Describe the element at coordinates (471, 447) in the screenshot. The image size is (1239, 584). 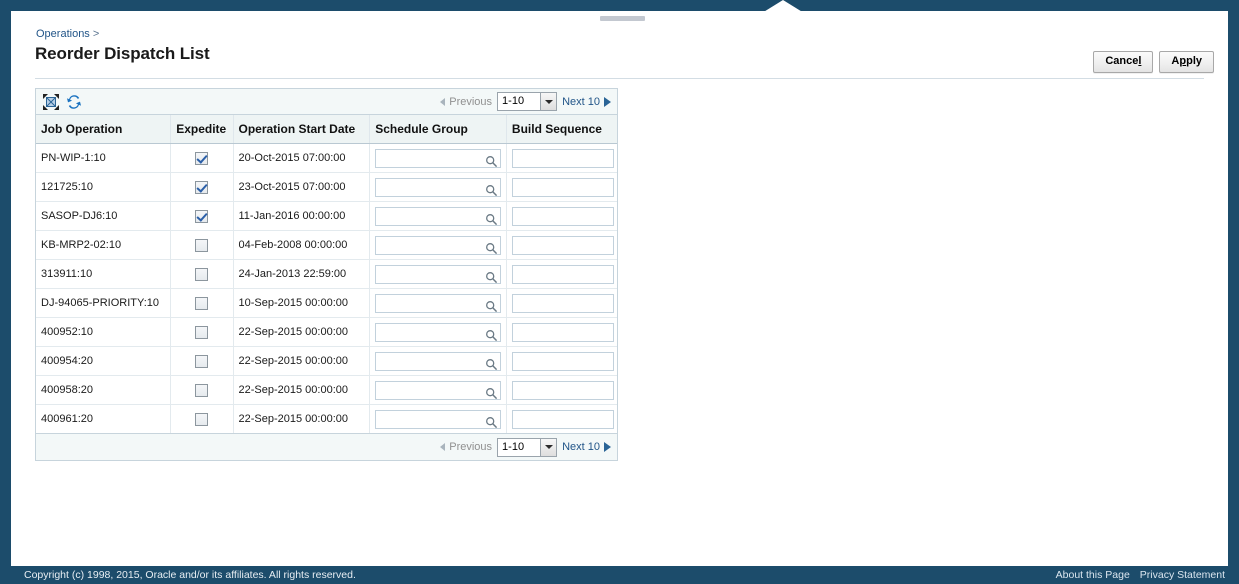
I see `previous-page-label-bottom: Previous` at that location.